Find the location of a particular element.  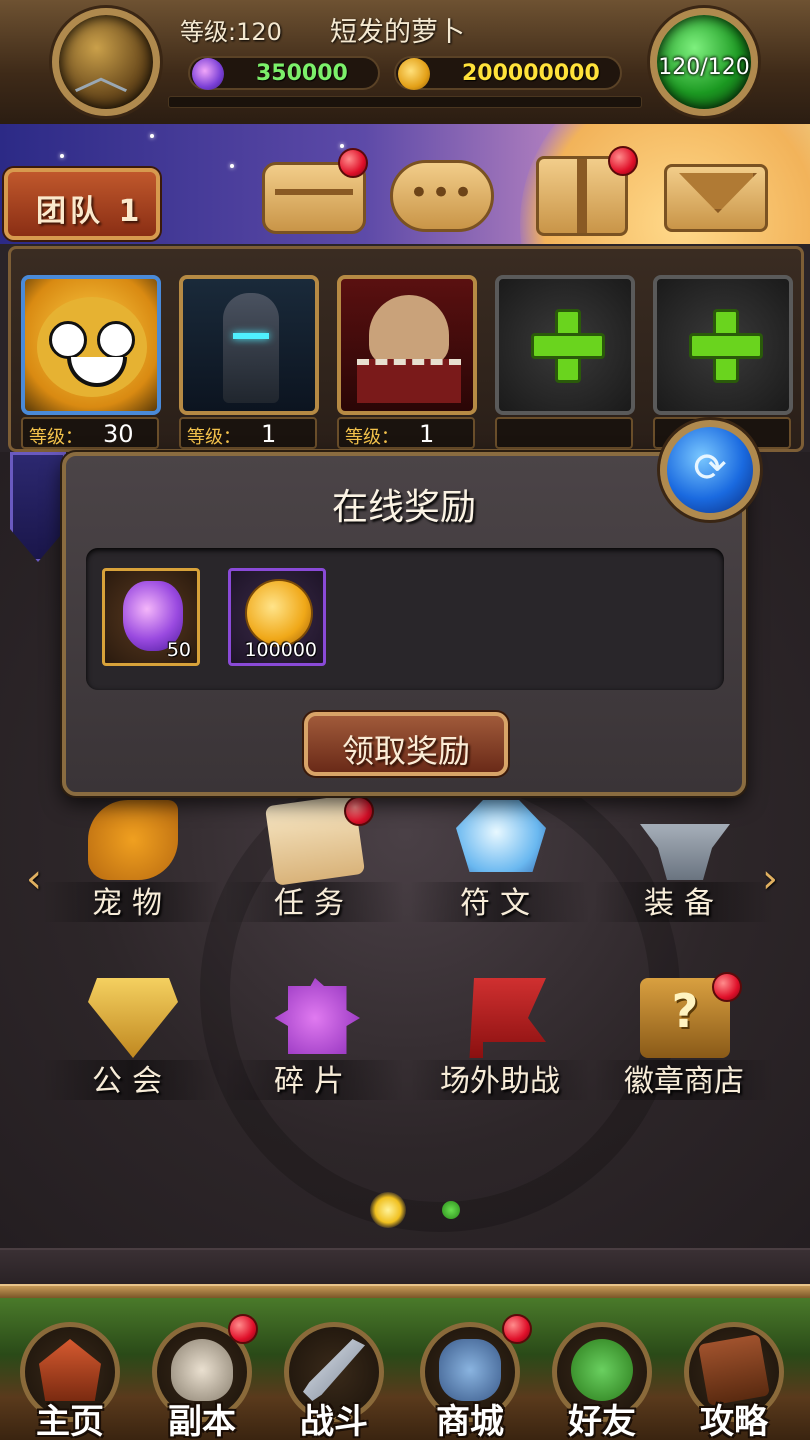

menu-shards: 碎片 is located at coordinates (314, 1043).